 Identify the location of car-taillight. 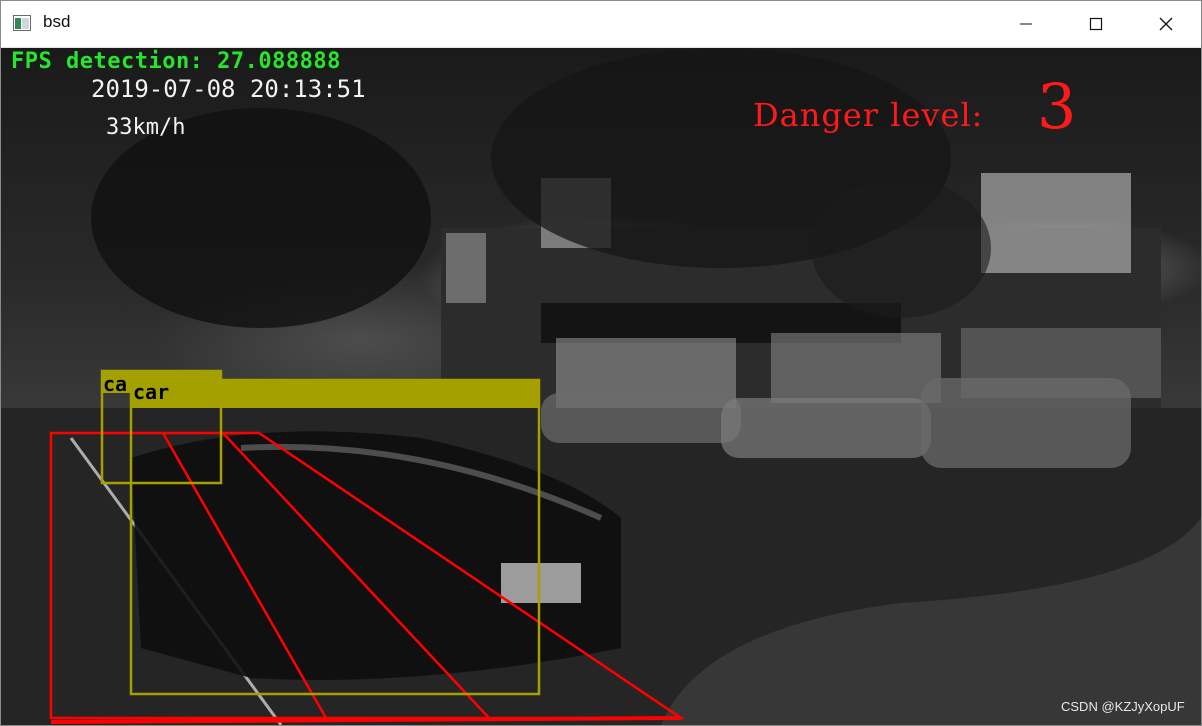
(541, 583).